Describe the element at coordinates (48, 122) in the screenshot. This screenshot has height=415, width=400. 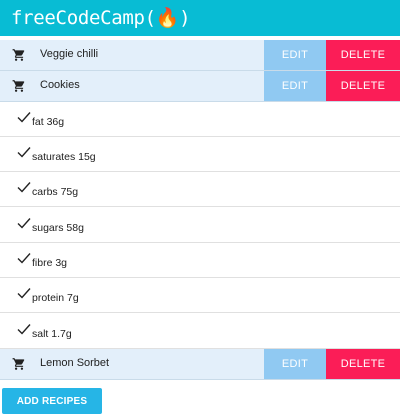
I see `ingredient-text: fat 36g` at that location.